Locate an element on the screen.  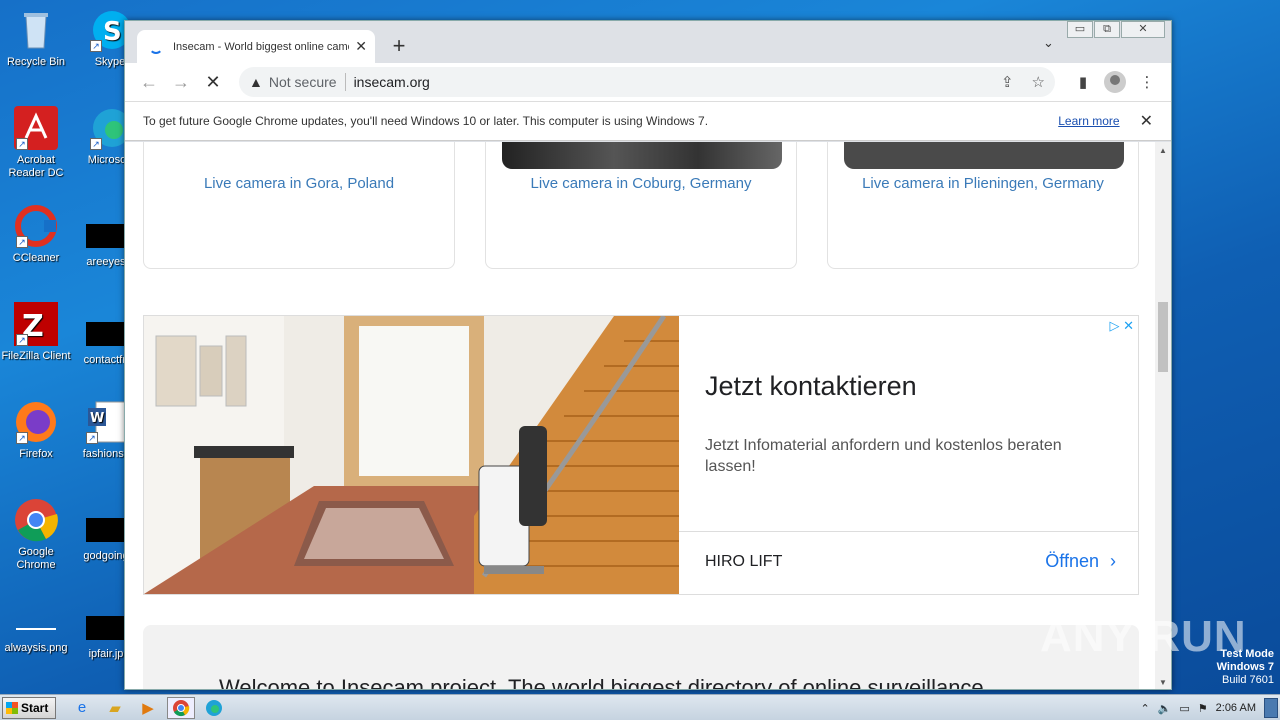
camera-caption-link: Live camera in Coburg, Germany is located at coordinates (641, 183).